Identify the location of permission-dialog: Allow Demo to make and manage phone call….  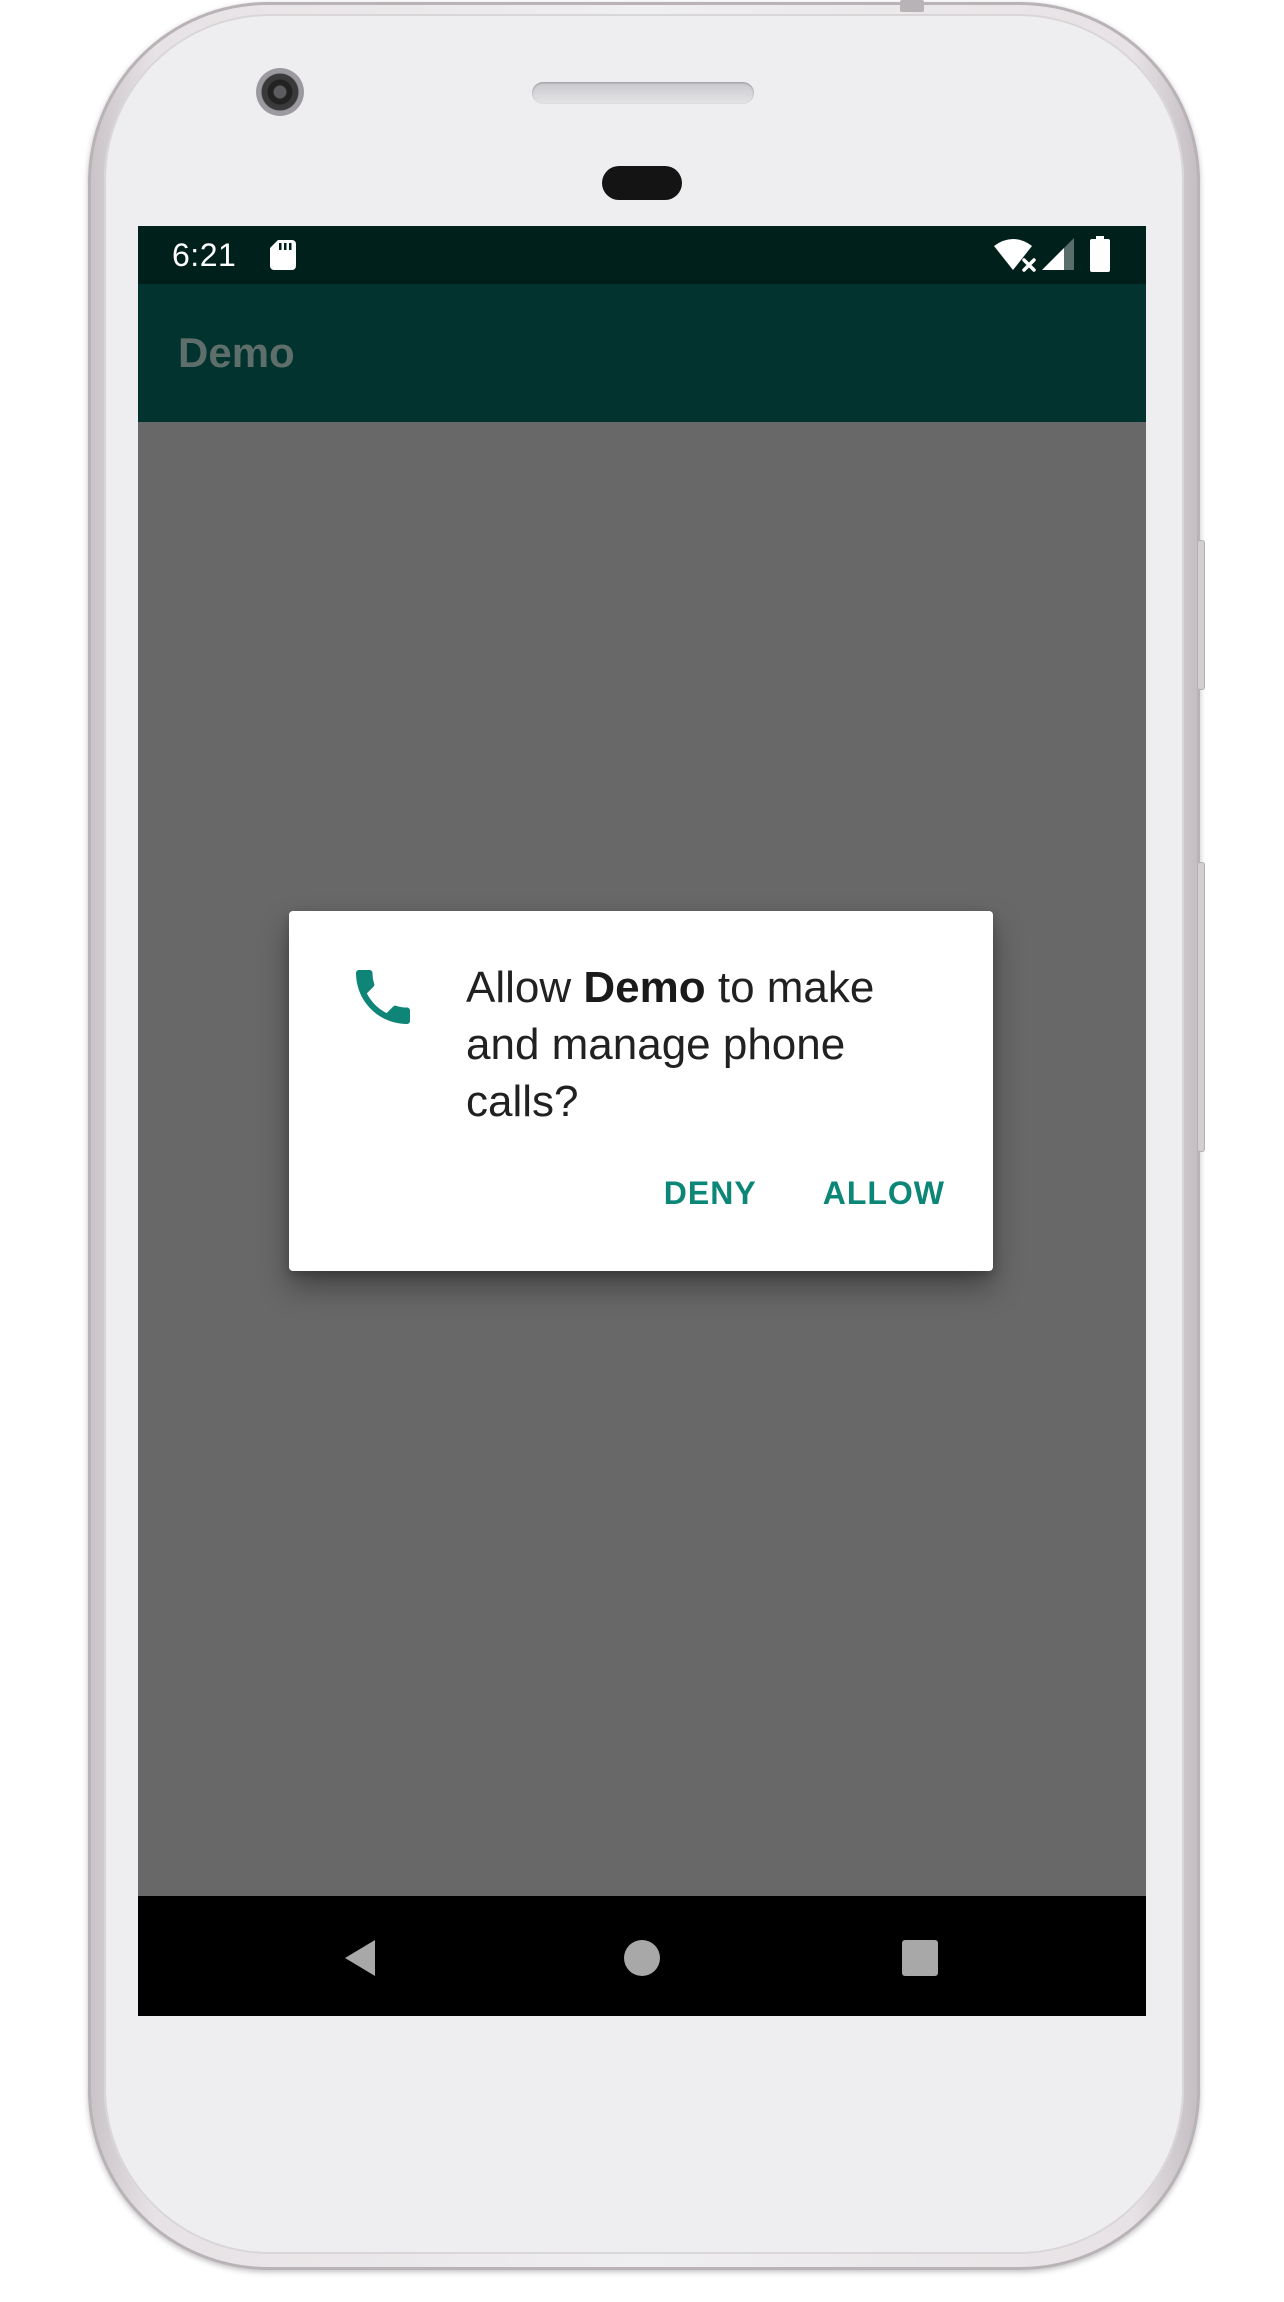
(641, 1091).